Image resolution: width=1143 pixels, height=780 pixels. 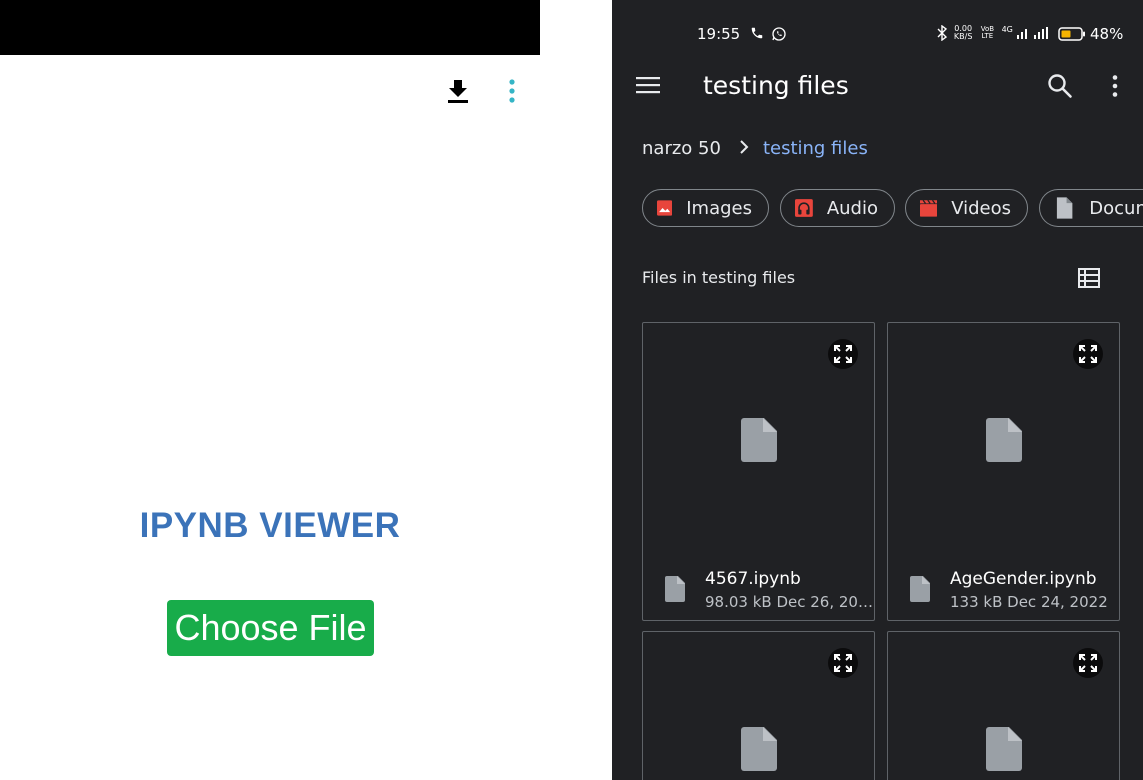 What do you see at coordinates (665, 208) in the screenshot?
I see `image-icon` at bounding box center [665, 208].